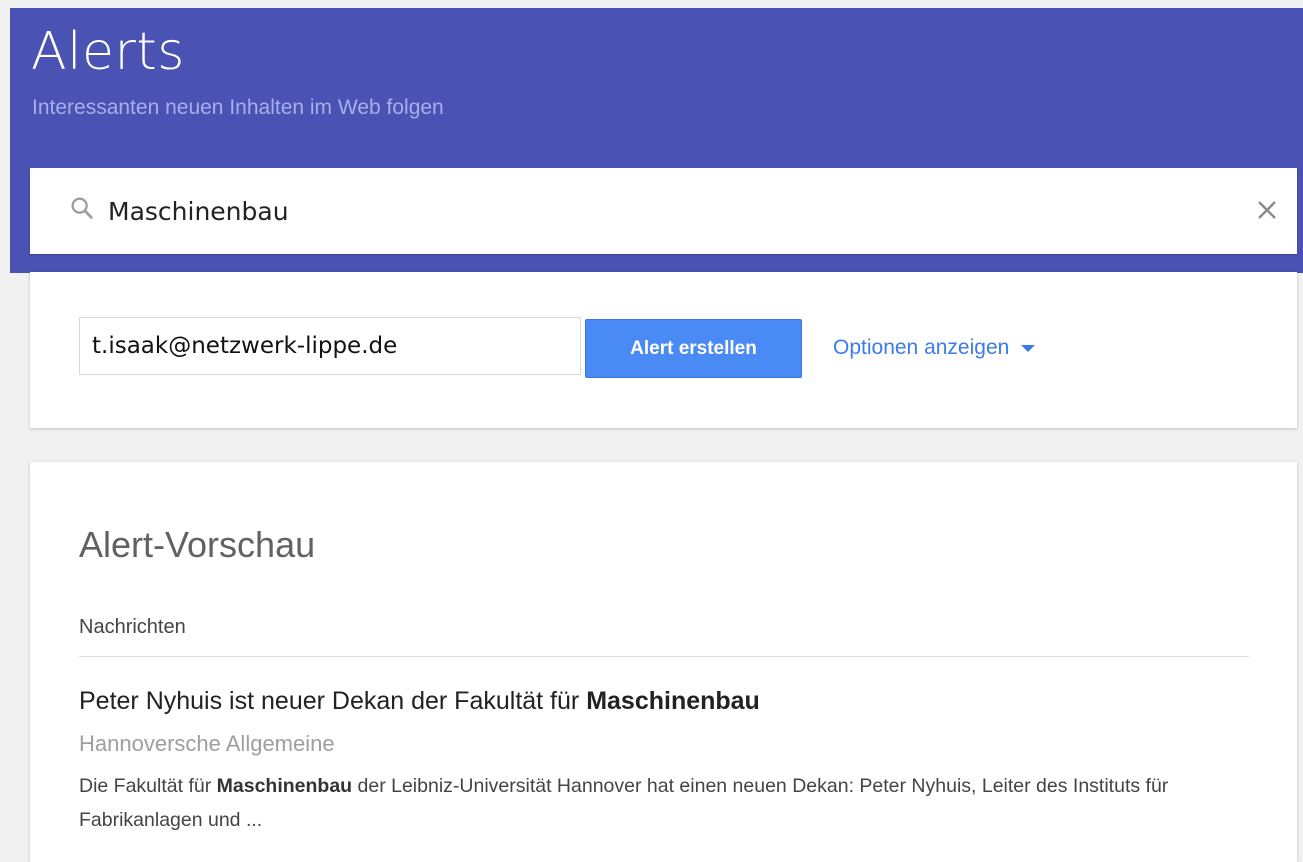  I want to click on snippet-prefix: Die Fakultät für, so click(148, 786).